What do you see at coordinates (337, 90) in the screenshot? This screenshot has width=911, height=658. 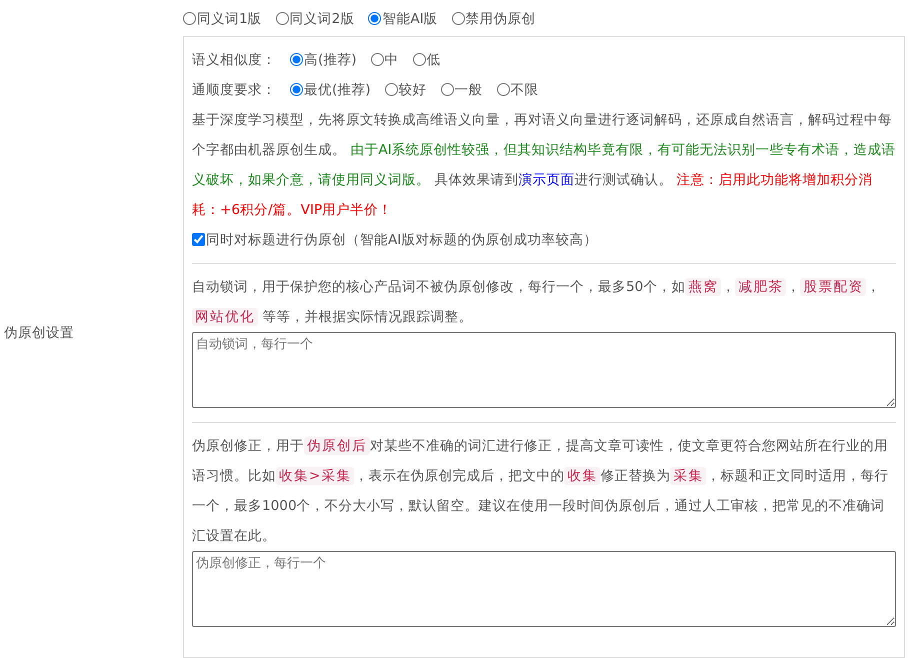 I see `option-label: 最优(推荐)` at bounding box center [337, 90].